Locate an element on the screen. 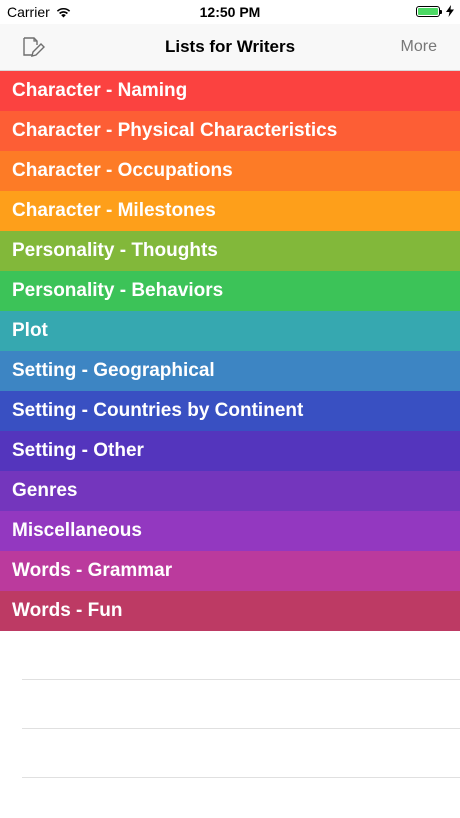 The height and width of the screenshot is (818, 460). list-item: Setting - Other is located at coordinates (230, 451).